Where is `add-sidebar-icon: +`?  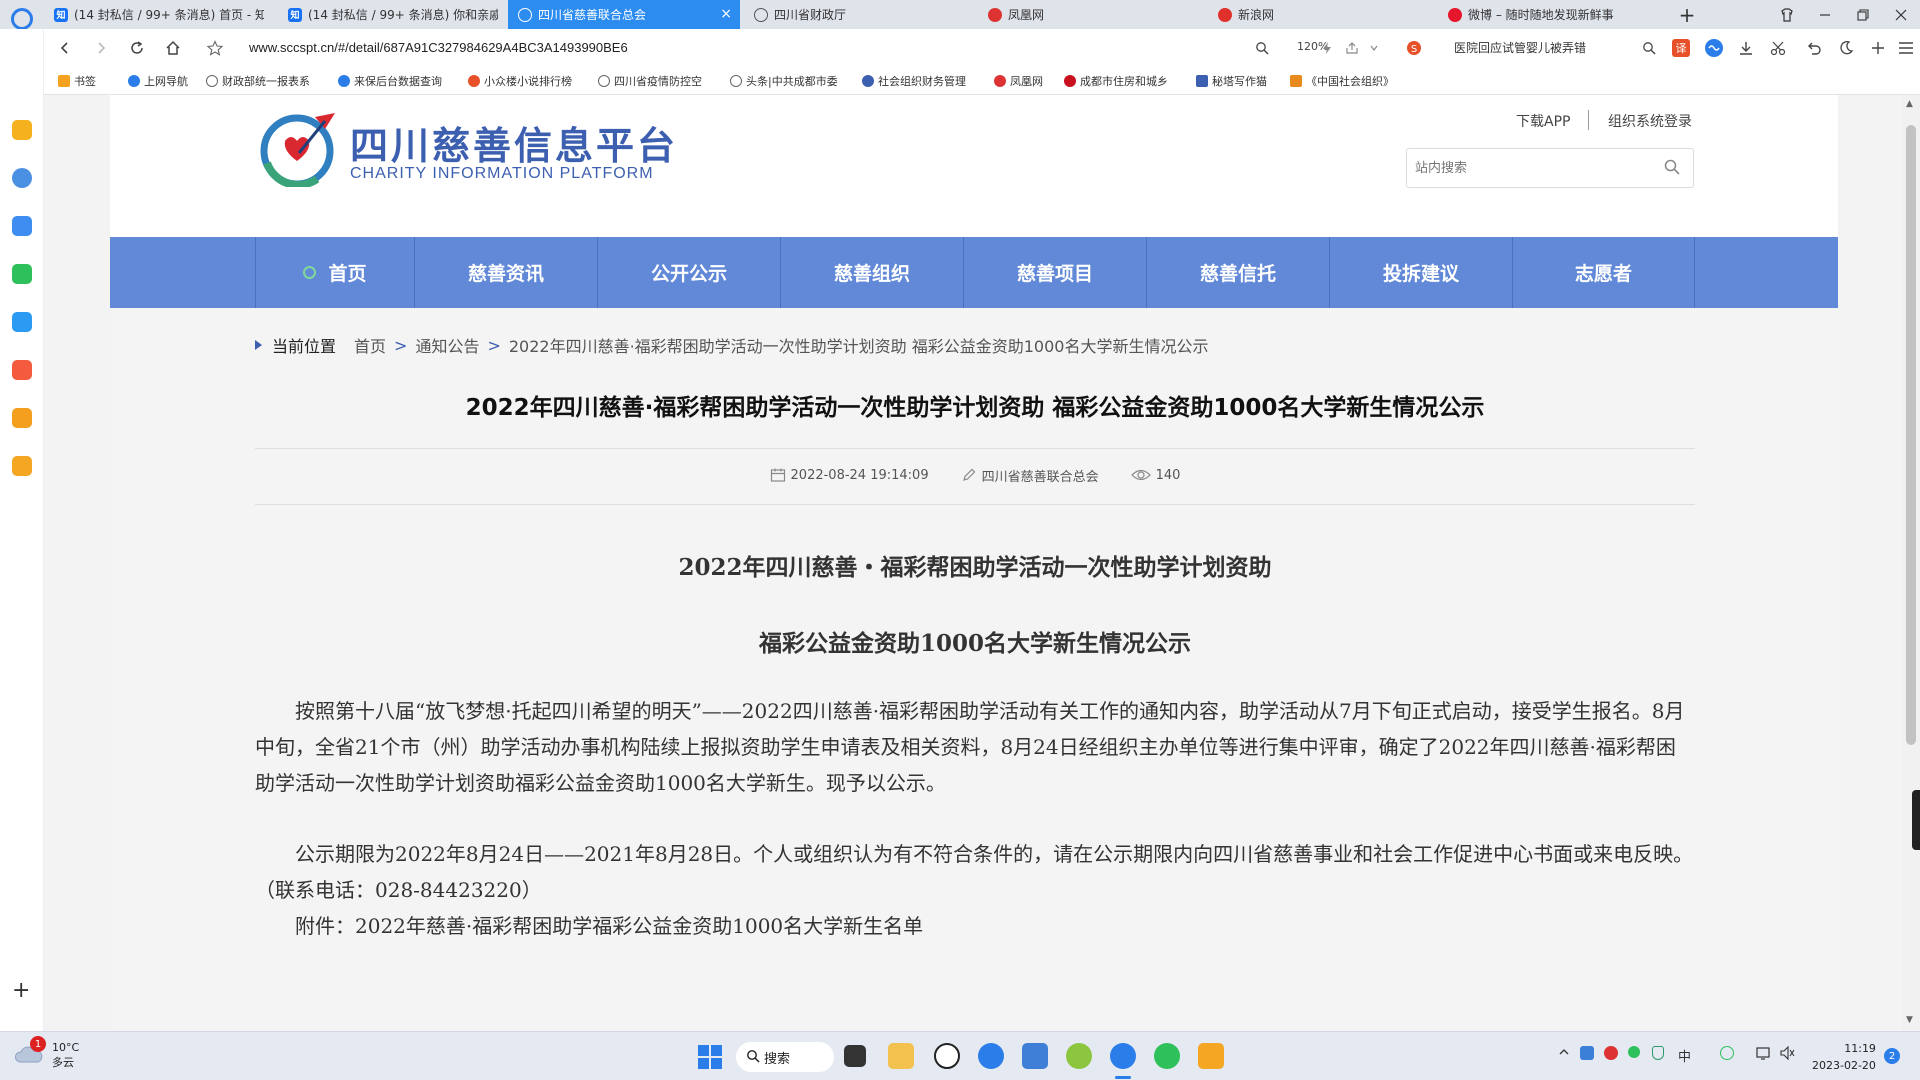 add-sidebar-icon: + is located at coordinates (21, 991).